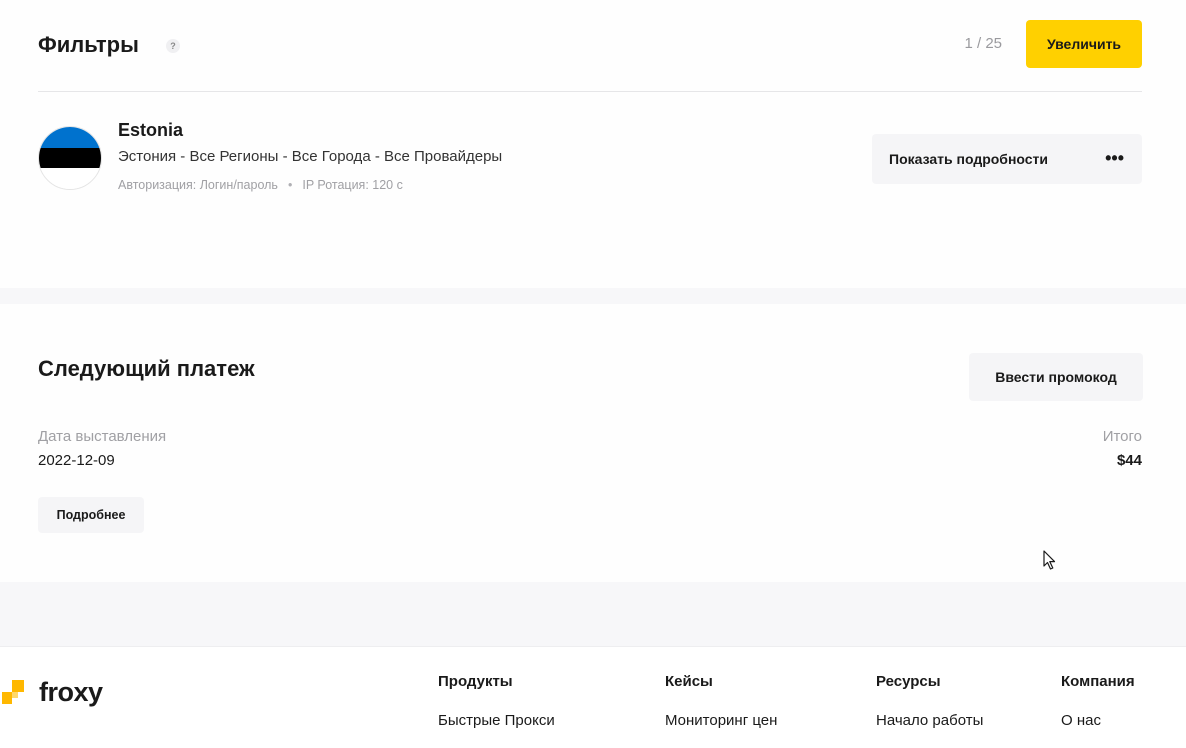  I want to click on footer-link: Мониторинг цен, so click(721, 720).